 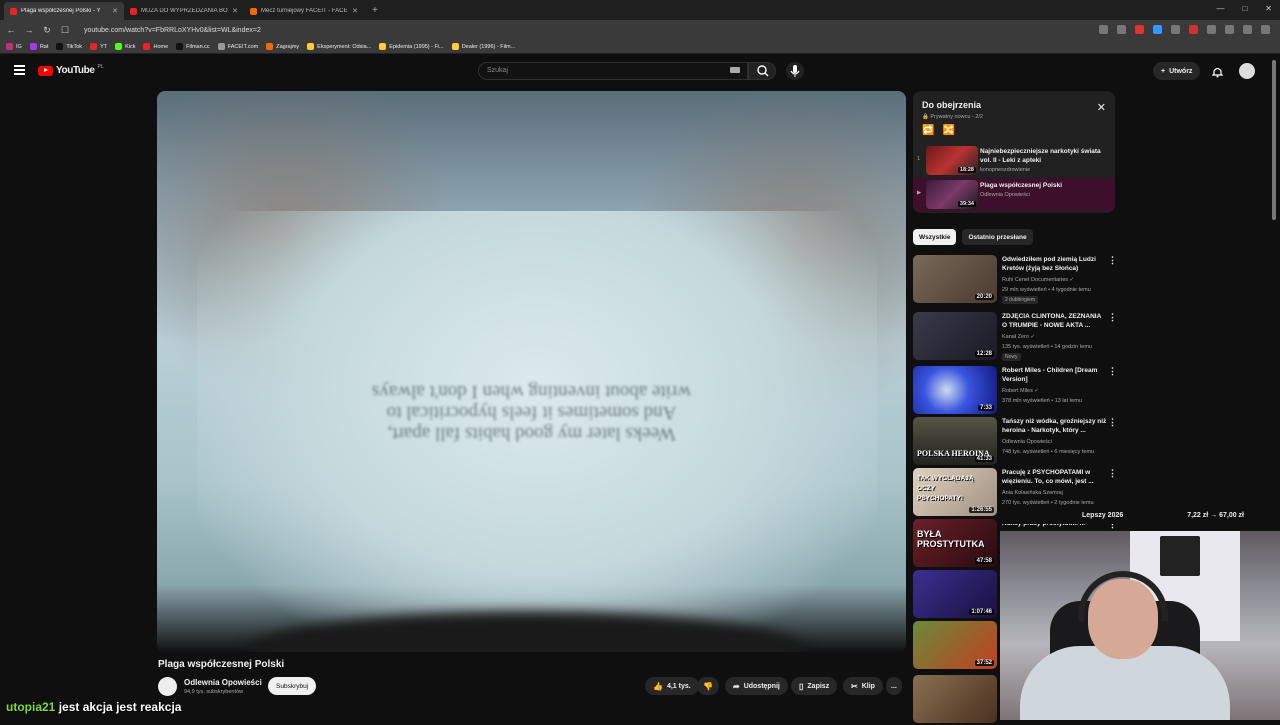 I want to click on maximize-icon: □, so click(x=1244, y=8).